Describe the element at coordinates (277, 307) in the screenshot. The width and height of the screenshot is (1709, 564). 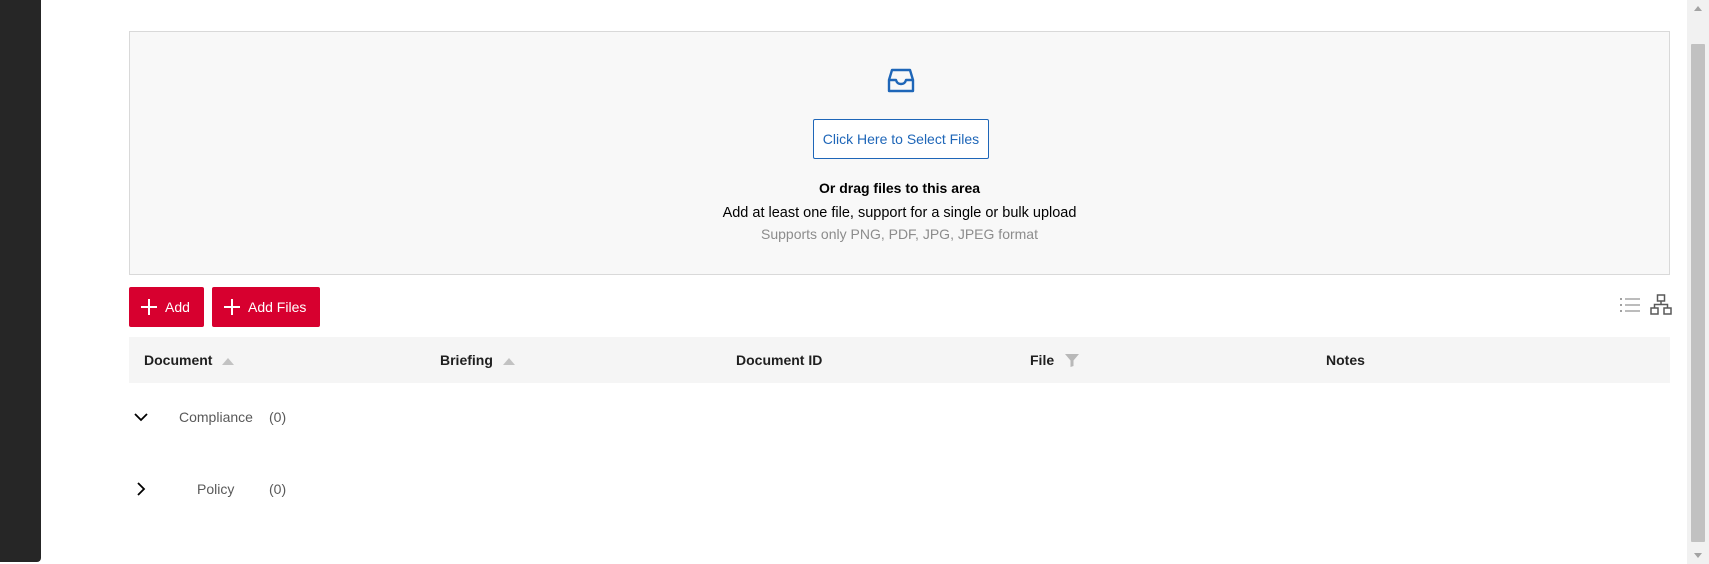
I see `add-files-button-label: Add Files` at that location.